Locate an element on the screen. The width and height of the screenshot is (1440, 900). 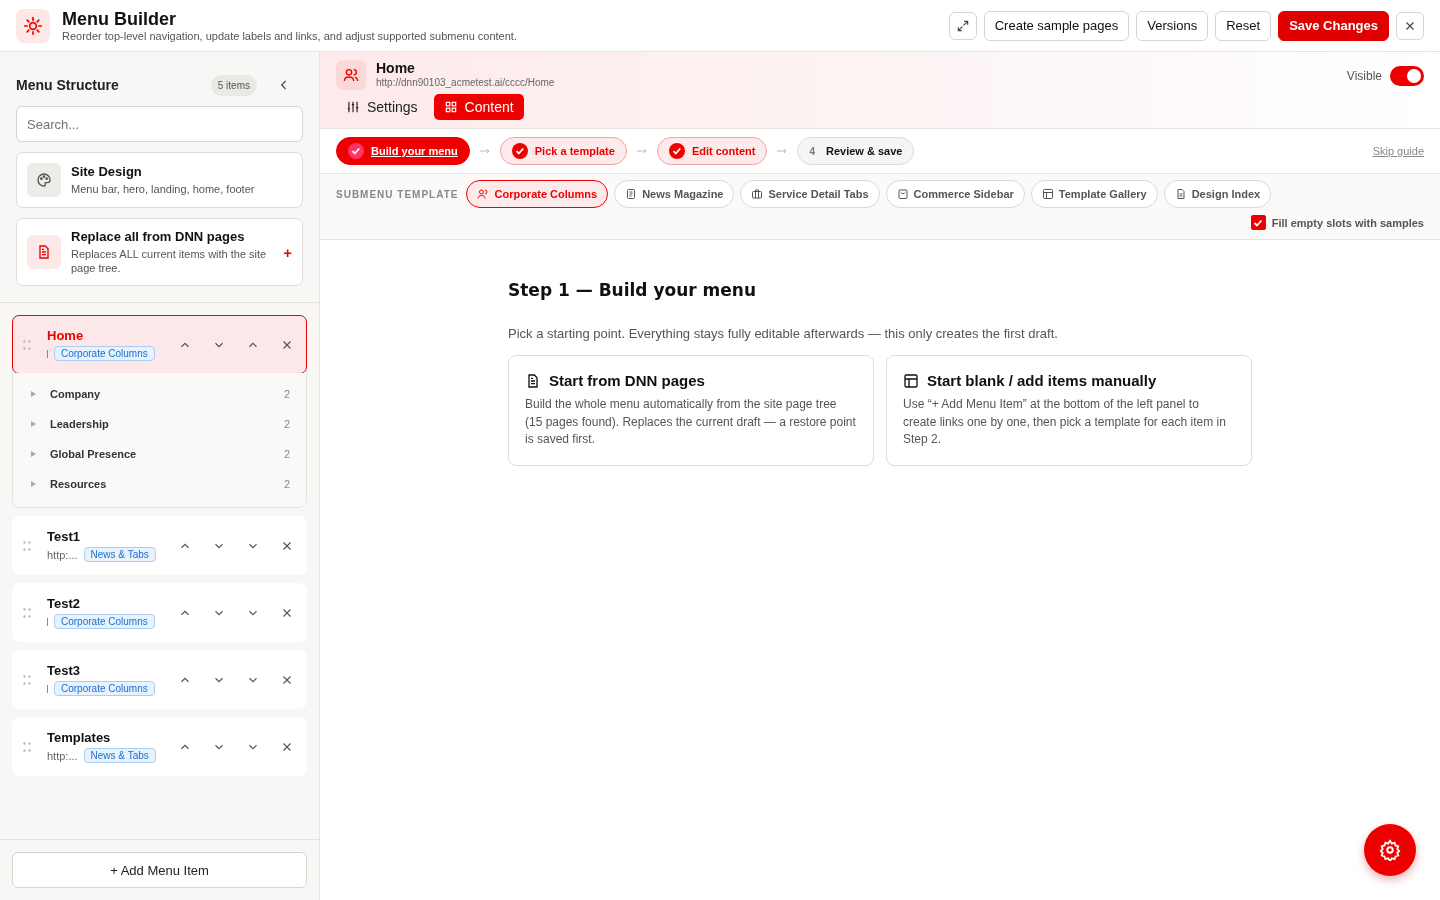
submenu-item: Company 2 is located at coordinates (159, 394).